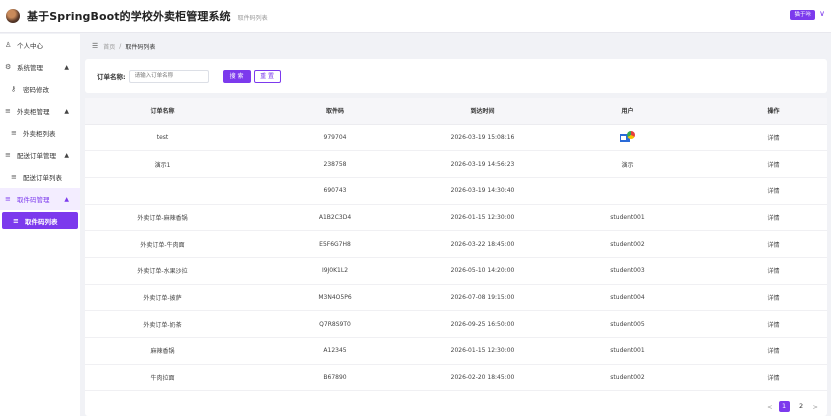 The width and height of the screenshot is (831, 416). What do you see at coordinates (335, 298) in the screenshot?
I see `cell-pickup-code: M3N4O5P6` at bounding box center [335, 298].